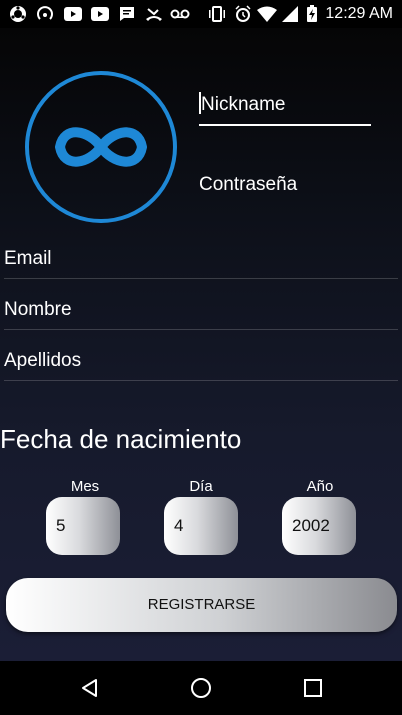  What do you see at coordinates (28, 258) in the screenshot?
I see `email-placeholder: Email` at bounding box center [28, 258].